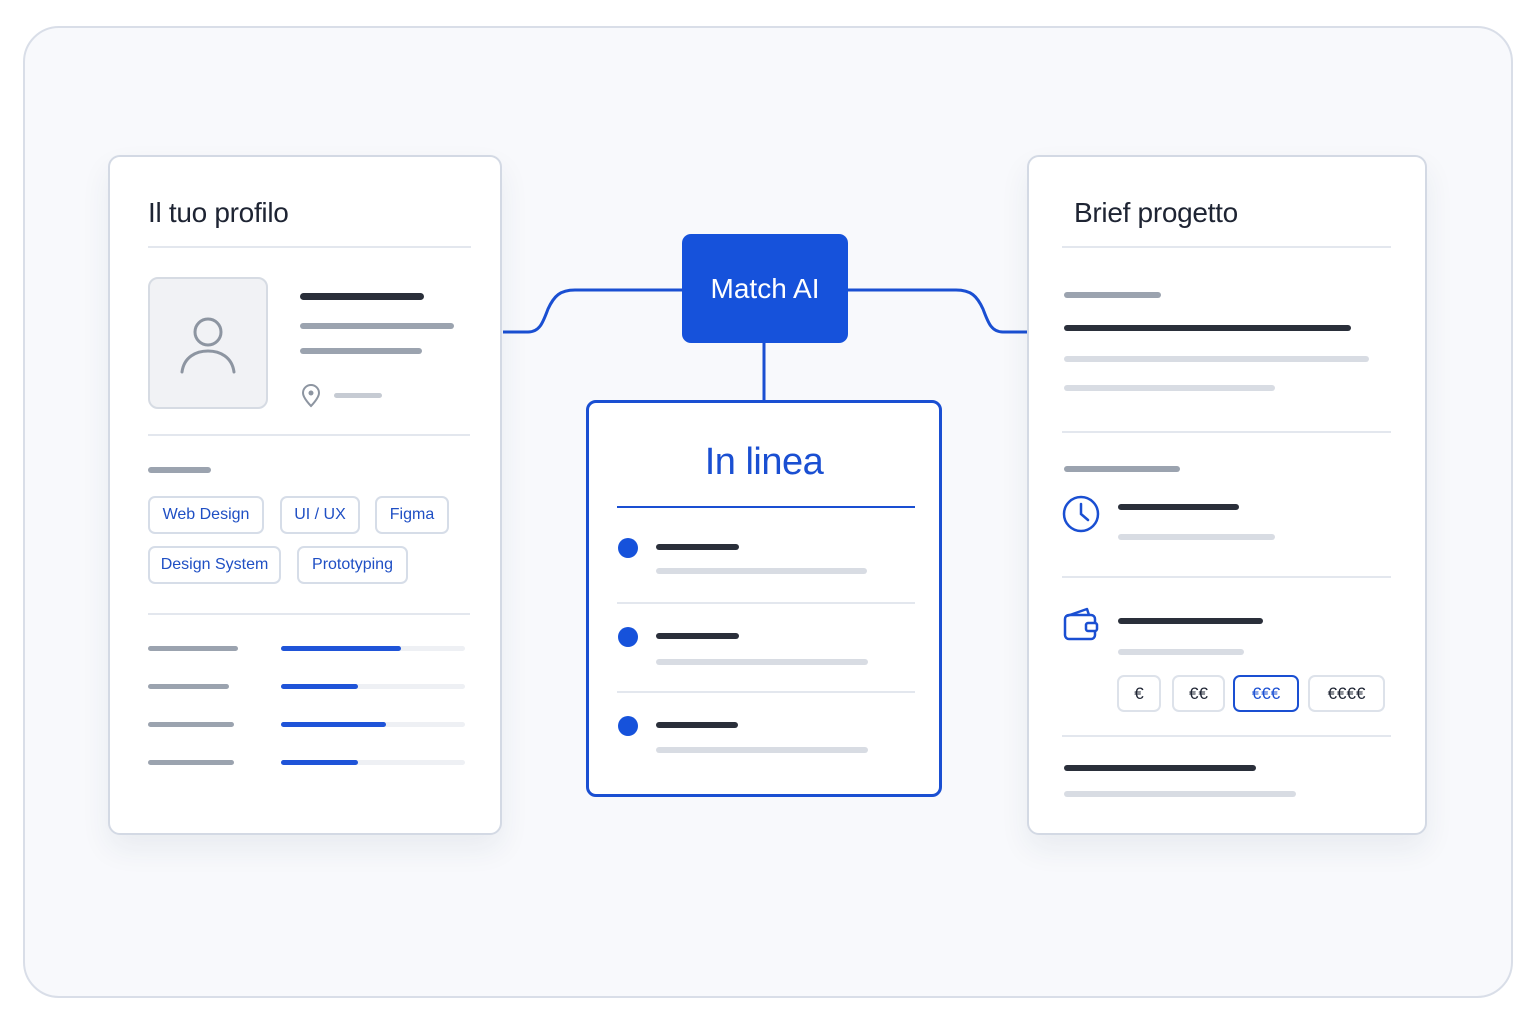 The height and width of the screenshot is (1024, 1536). I want to click on brief-footer-detail-placeholder, so click(1180, 794).